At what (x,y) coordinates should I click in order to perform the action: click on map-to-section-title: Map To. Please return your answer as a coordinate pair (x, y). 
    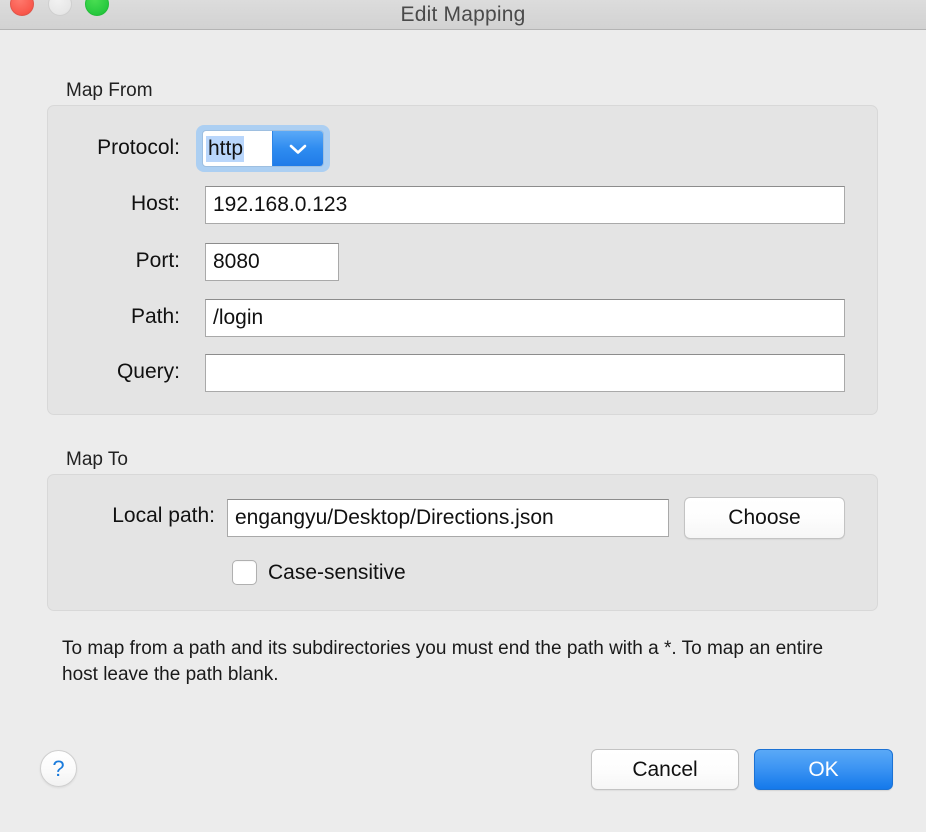
    Looking at the image, I should click on (97, 459).